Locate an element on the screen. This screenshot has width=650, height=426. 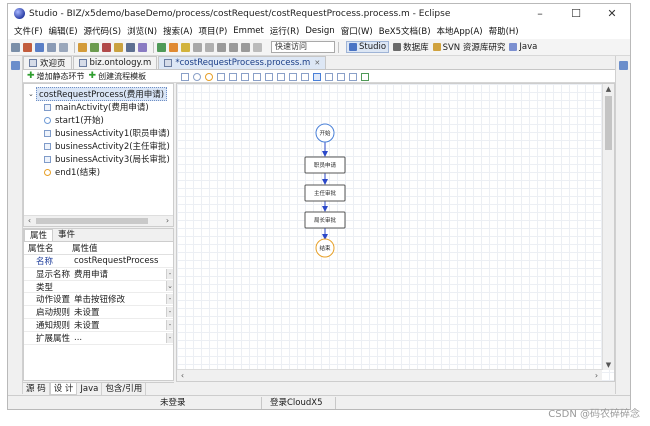
branch-tool-icon is located at coordinates (245, 76).